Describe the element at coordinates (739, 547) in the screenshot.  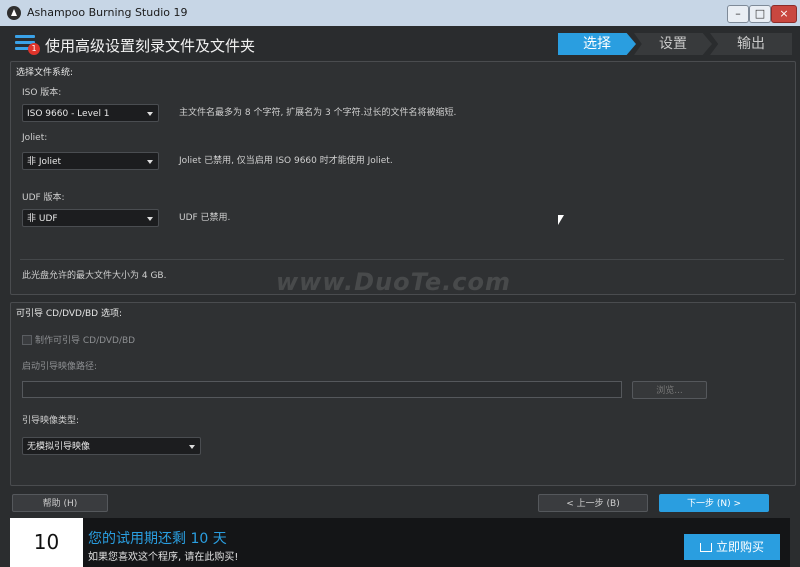
I see `buy-now-label: 立即购买` at that location.